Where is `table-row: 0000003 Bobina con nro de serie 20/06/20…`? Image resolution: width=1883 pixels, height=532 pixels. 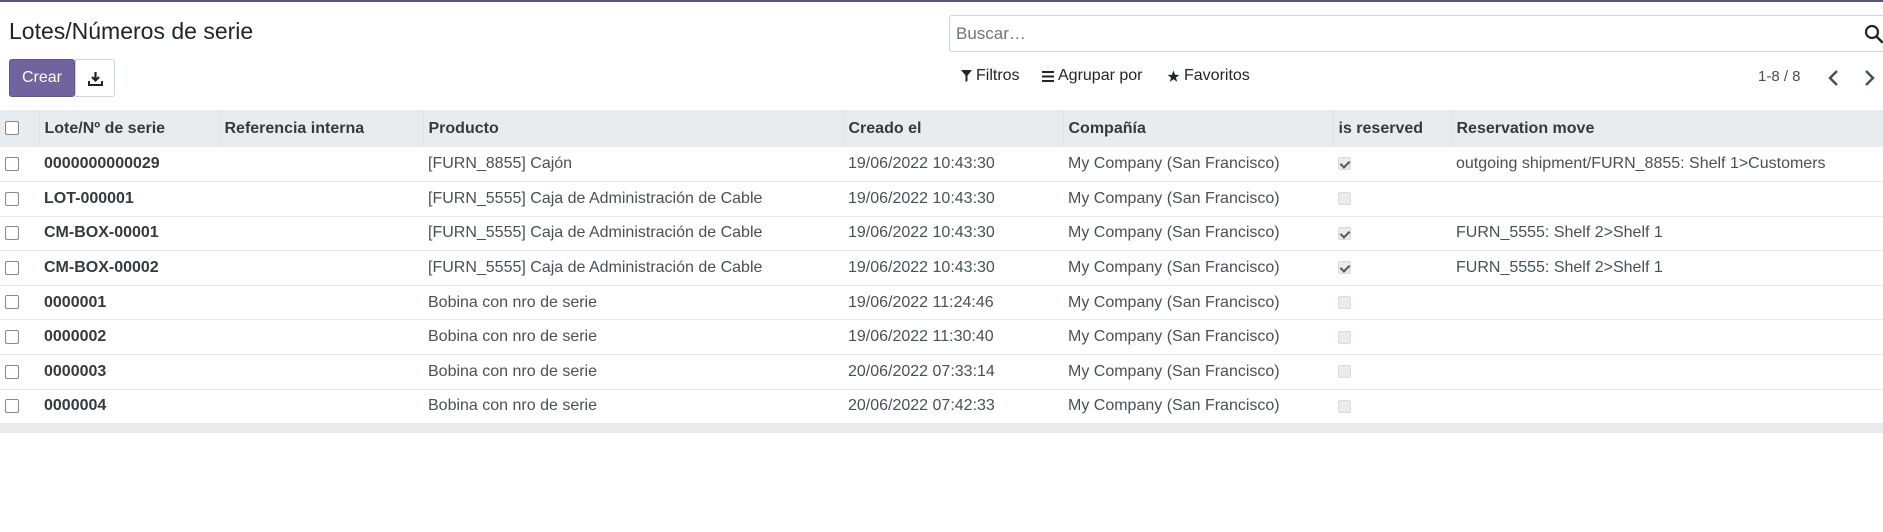 table-row: 0000003 Bobina con nro de serie 20/06/20… is located at coordinates (941, 372).